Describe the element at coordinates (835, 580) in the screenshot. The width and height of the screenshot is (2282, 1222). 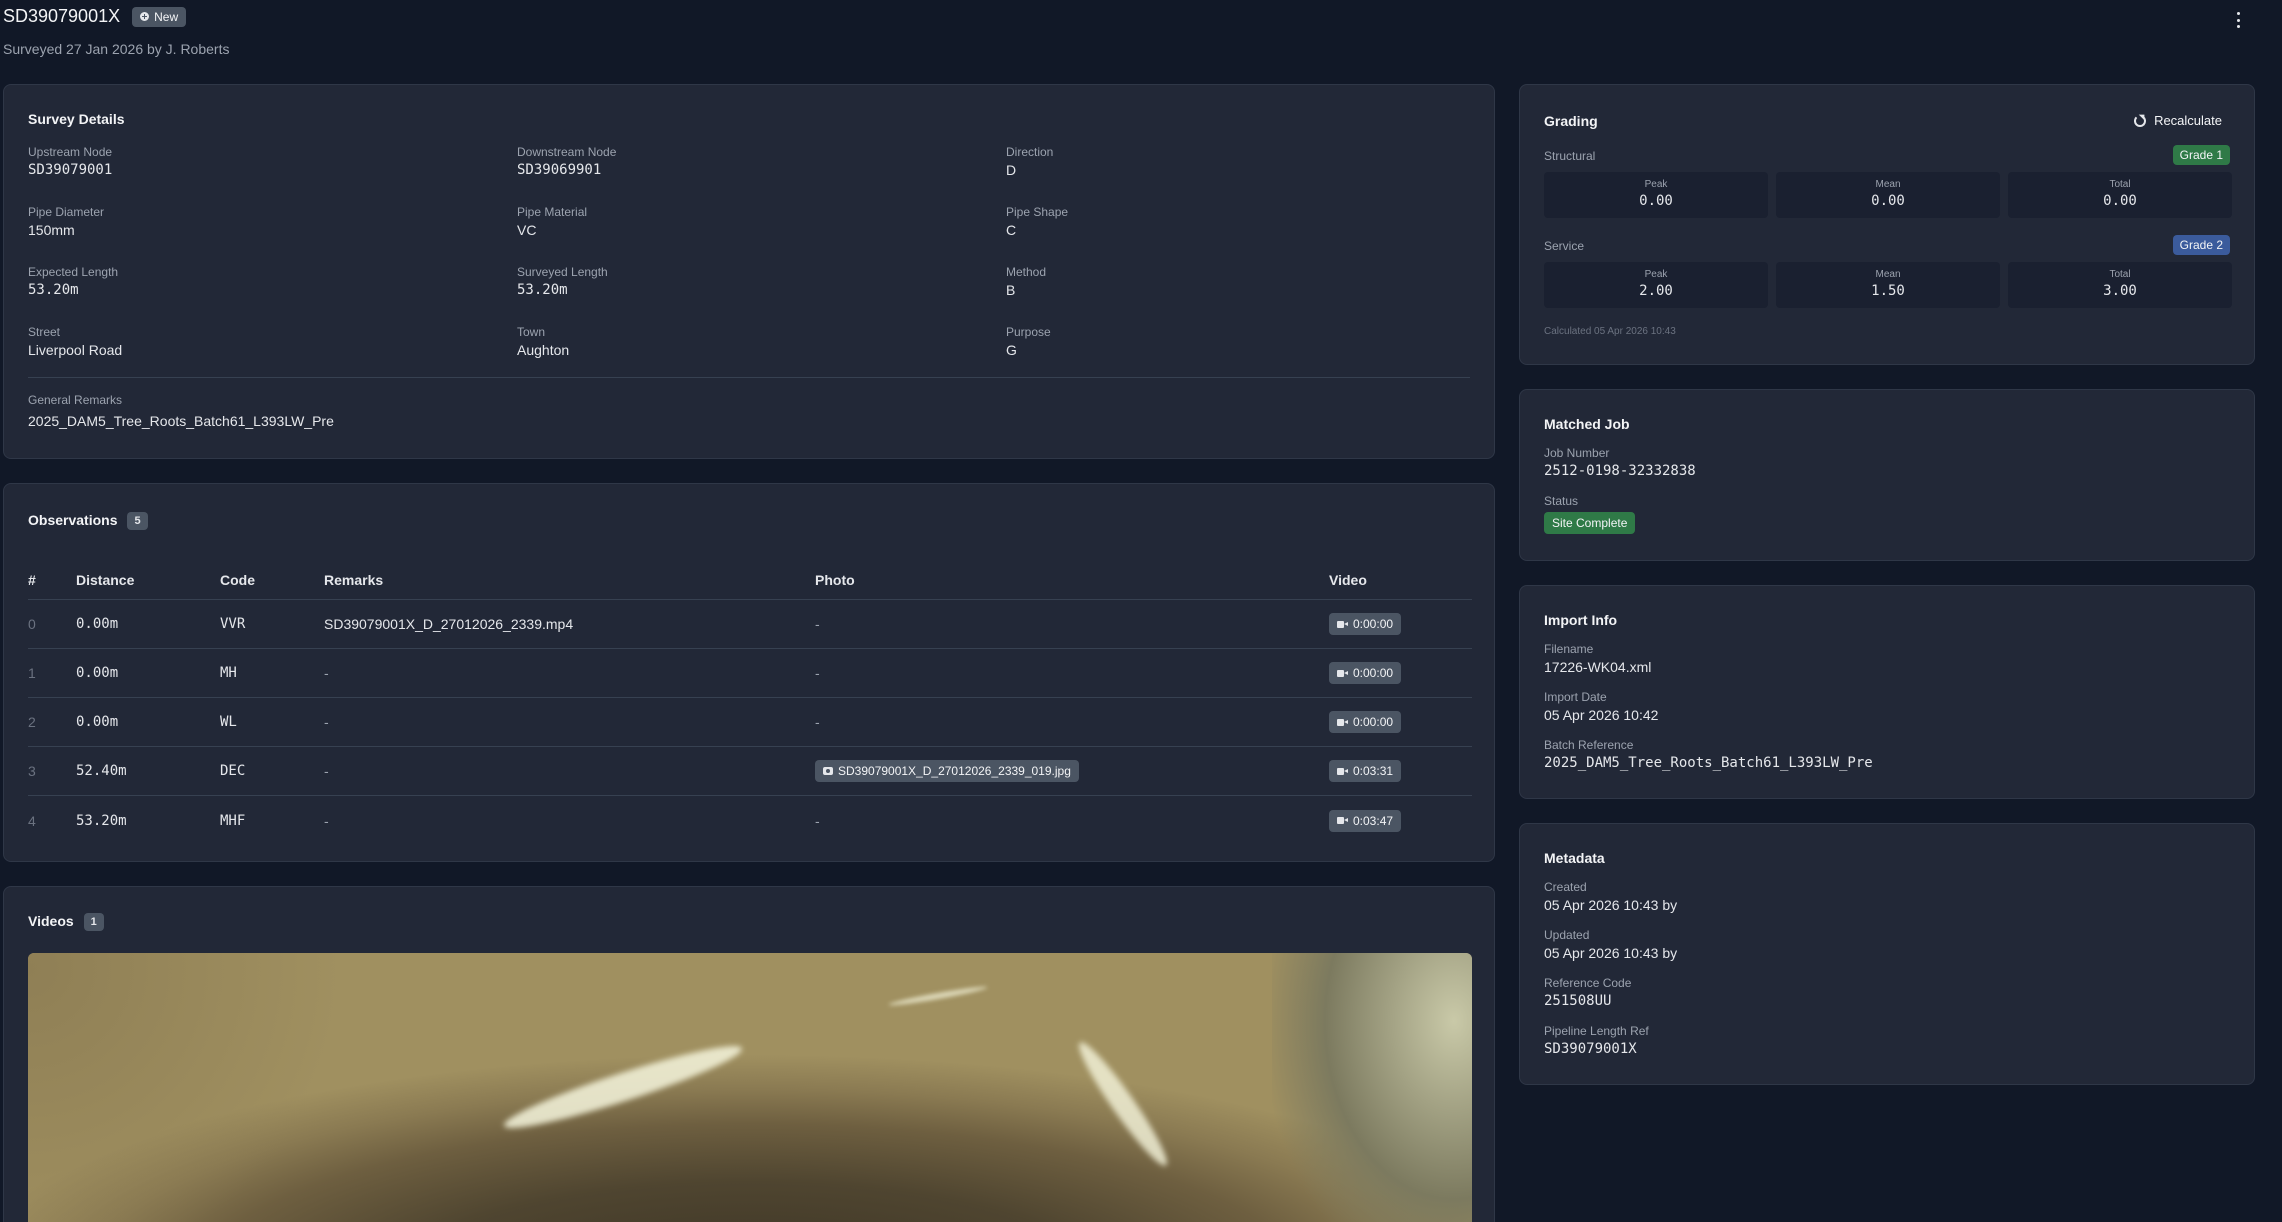
I see `column-header-photo: Photo` at that location.